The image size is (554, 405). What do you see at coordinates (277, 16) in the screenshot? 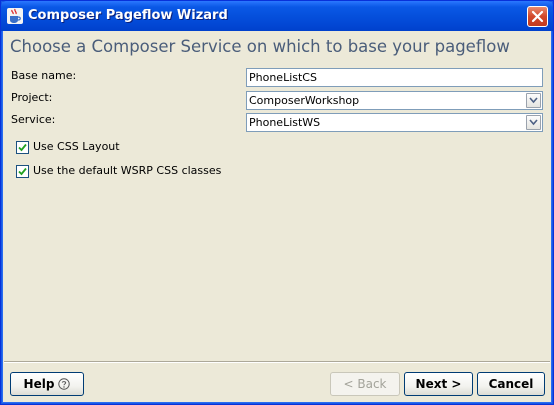
I see `title-bar: Composer Pageflow Wizard` at bounding box center [277, 16].